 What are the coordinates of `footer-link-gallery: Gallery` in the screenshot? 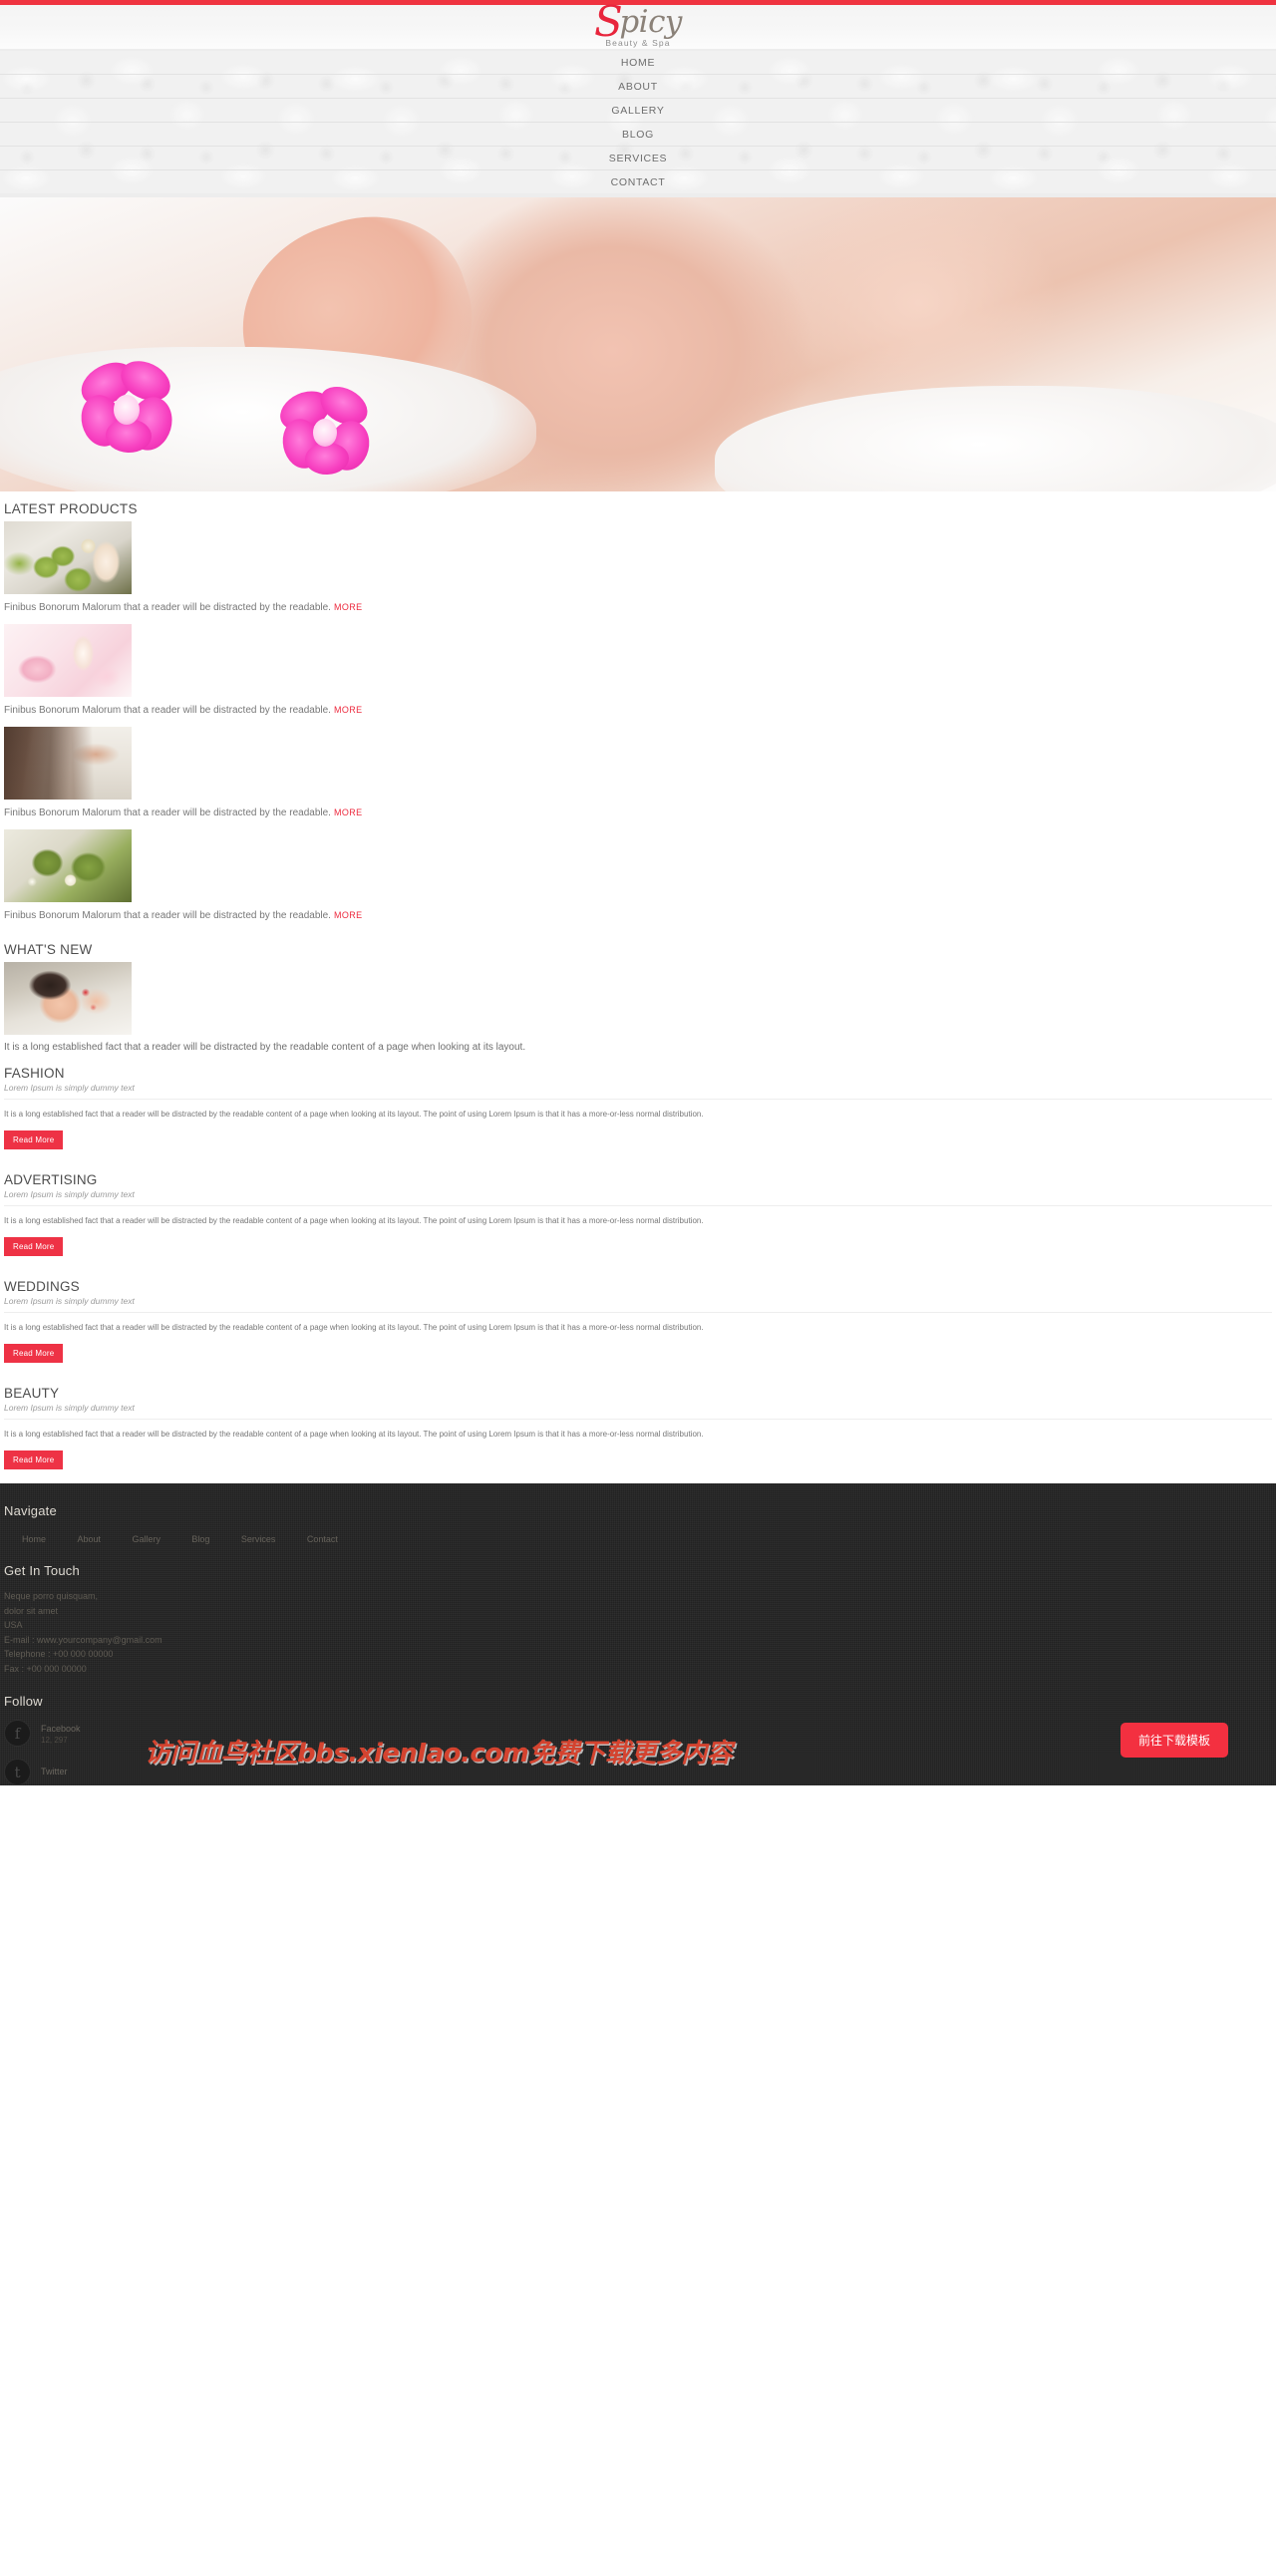 It's located at (146, 1539).